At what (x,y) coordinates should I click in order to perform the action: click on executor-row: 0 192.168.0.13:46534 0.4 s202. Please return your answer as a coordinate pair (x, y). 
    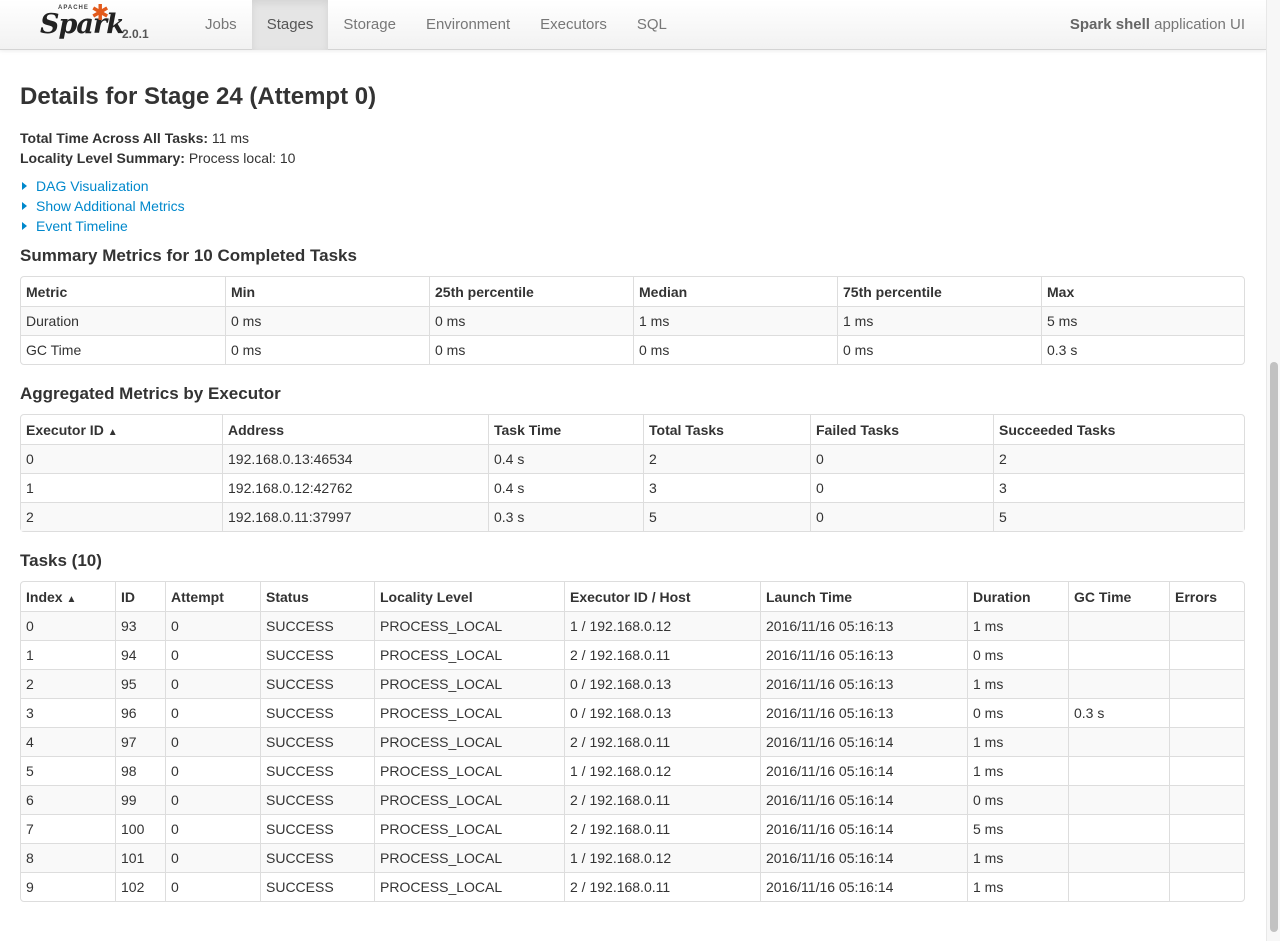
    Looking at the image, I should click on (632, 458).